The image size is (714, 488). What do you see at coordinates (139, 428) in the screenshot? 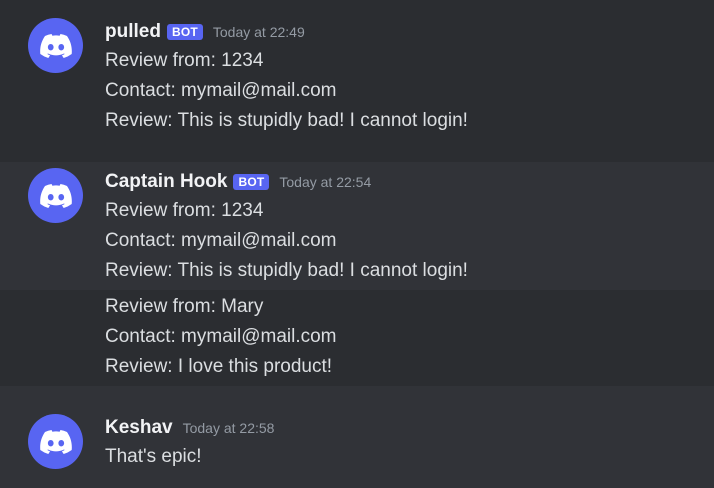
I see `username: Keshav` at bounding box center [139, 428].